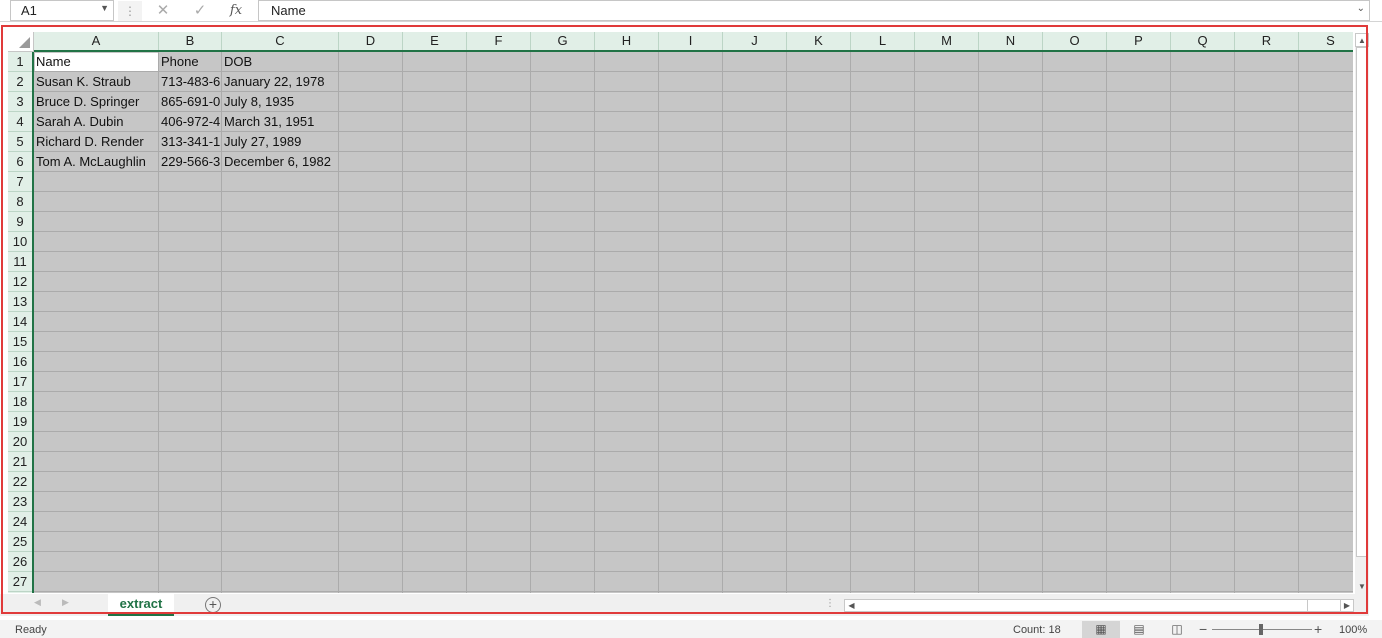  What do you see at coordinates (814, 10) in the screenshot?
I see `formula-input: Name ⌄` at bounding box center [814, 10].